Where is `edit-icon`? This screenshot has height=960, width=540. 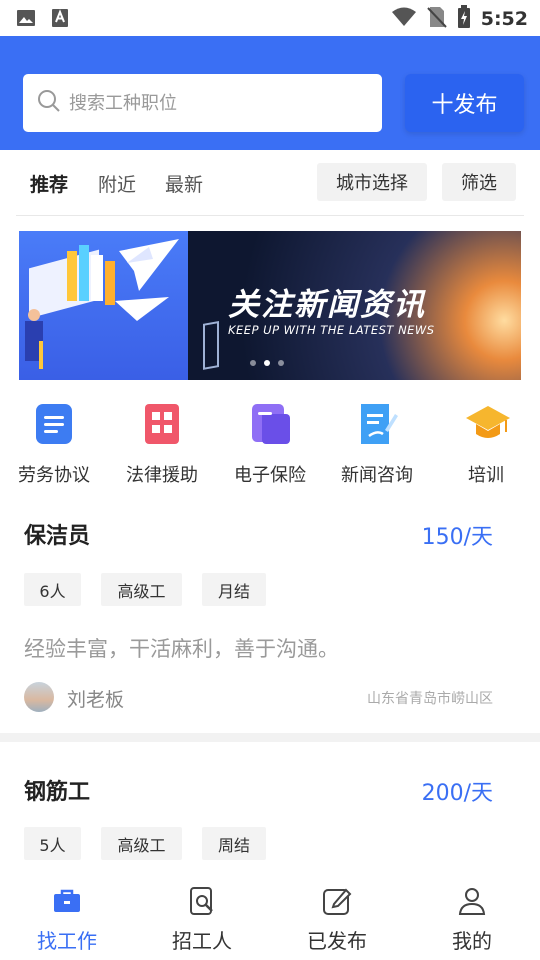
edit-icon is located at coordinates (337, 901).